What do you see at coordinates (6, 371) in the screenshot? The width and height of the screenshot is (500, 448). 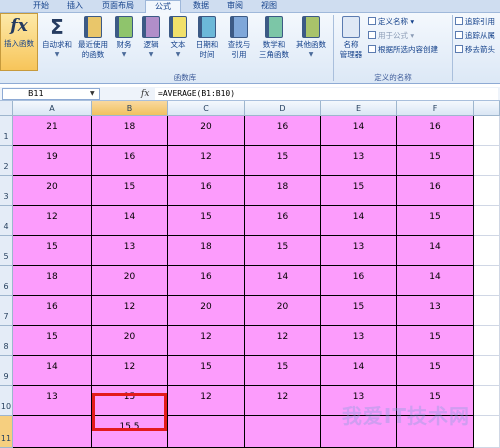 I see `row-header-9: 9` at bounding box center [6, 371].